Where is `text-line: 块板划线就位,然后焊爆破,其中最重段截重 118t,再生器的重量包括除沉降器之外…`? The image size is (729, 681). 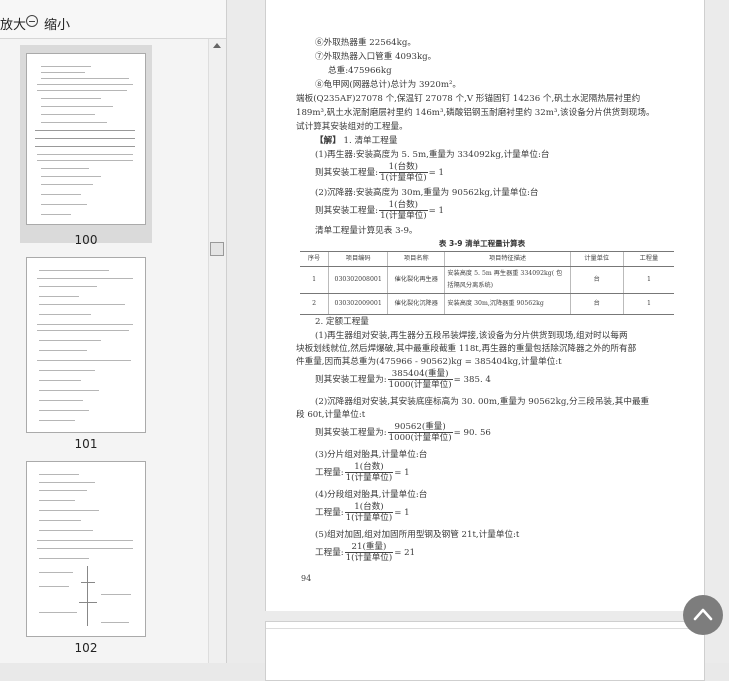 text-line: 块板划线就位,然后焊爆破,其中最重段截重 118t,再生器的重量包括除沉降器之外… is located at coordinates (466, 349).